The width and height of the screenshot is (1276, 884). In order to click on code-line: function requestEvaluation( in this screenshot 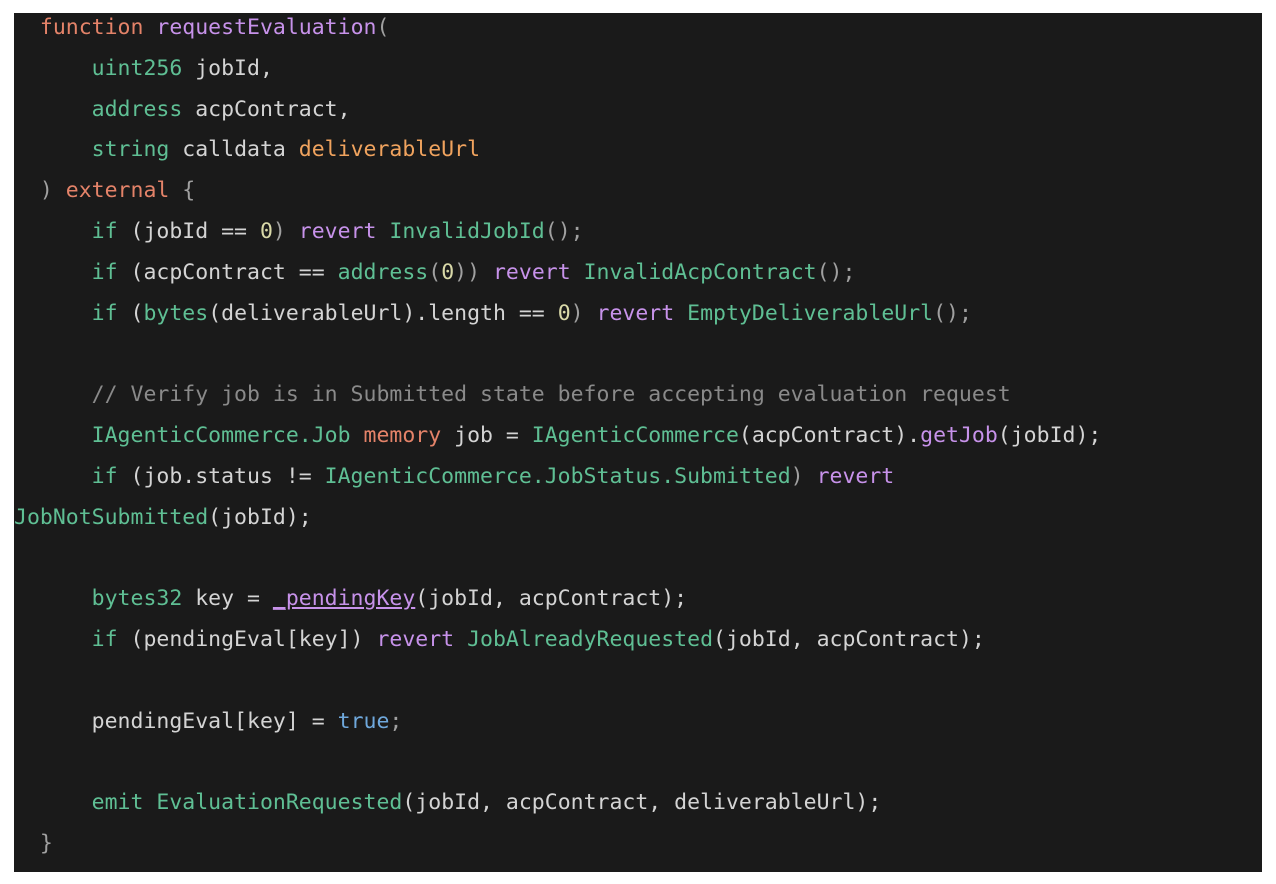, I will do `click(202, 35)`.